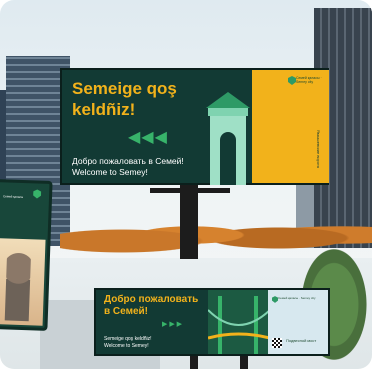 Image resolution: width=372 pixels, height=369 pixels. What do you see at coordinates (128, 339) in the screenshot?
I see `greeting-kk: Semeige qoş keldñiz!` at bounding box center [128, 339].